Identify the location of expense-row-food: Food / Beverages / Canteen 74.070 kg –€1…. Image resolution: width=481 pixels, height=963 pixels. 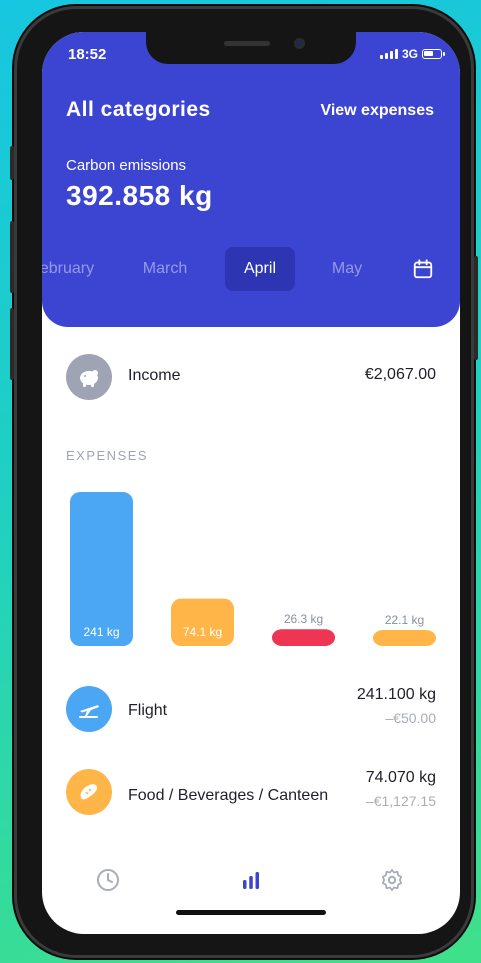
(251, 795).